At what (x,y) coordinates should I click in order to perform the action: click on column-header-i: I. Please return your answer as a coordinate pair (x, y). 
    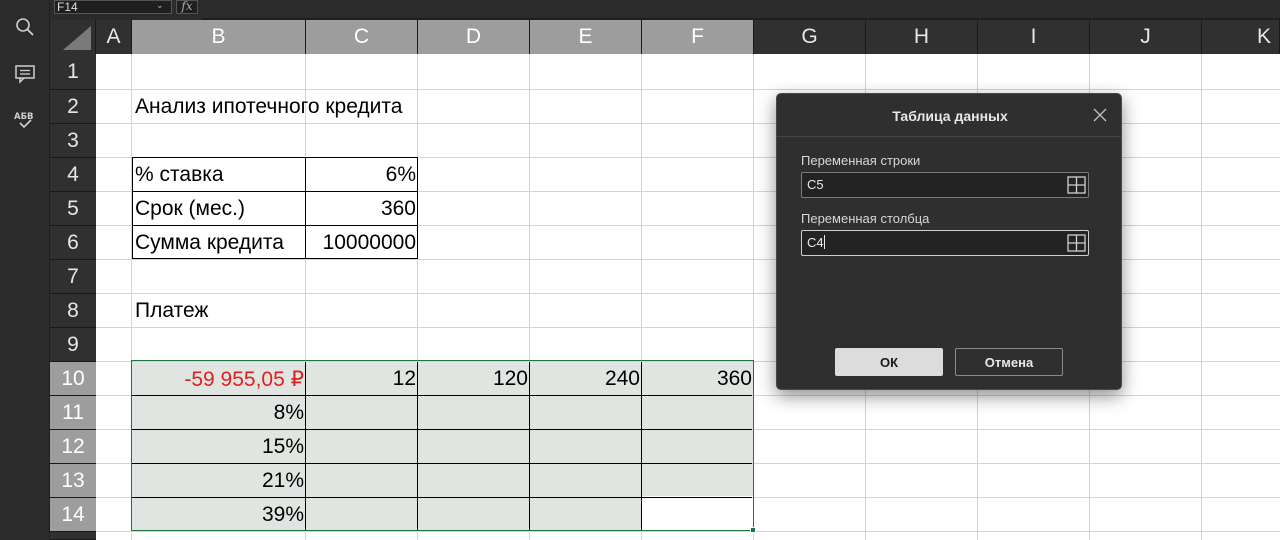
    Looking at the image, I should click on (1034, 37).